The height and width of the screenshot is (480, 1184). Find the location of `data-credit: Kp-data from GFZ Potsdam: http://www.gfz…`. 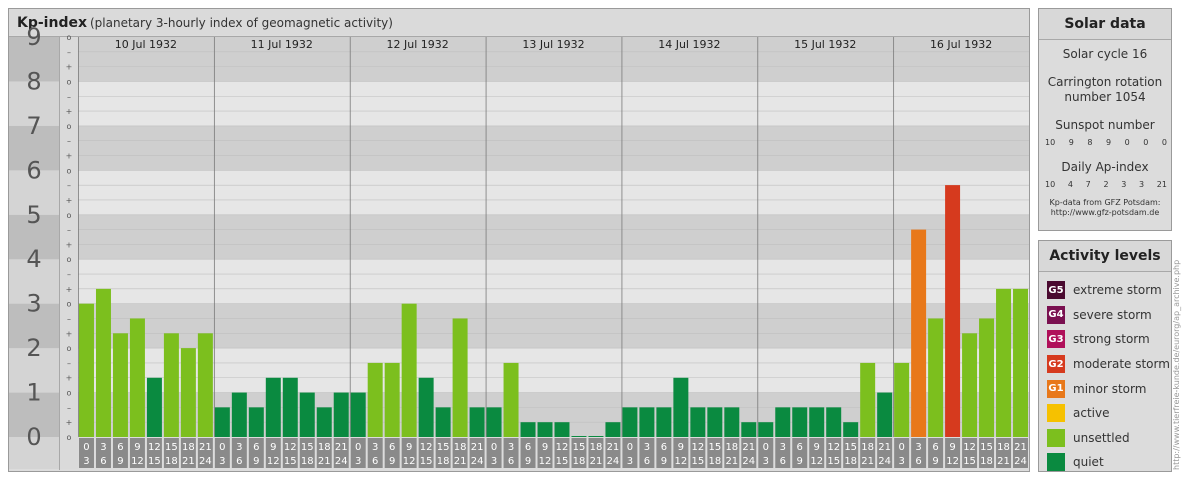

data-credit: Kp-data from GFZ Potsdam: http://www.gfz… is located at coordinates (1105, 208).